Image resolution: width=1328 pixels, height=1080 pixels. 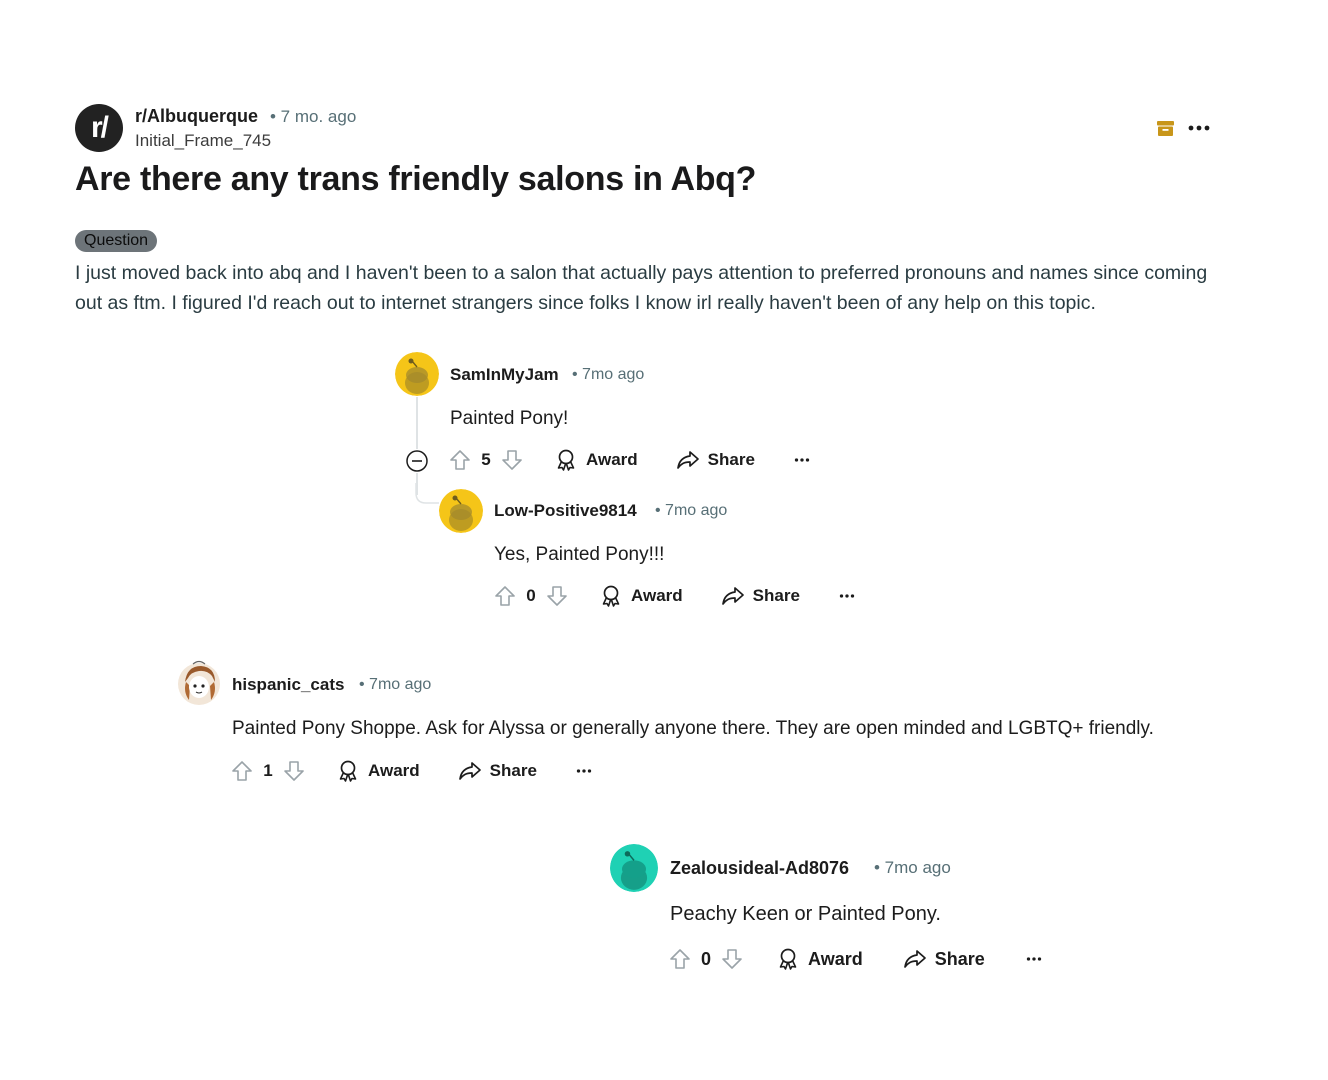 What do you see at coordinates (196, 116) in the screenshot?
I see `subreddit-name: r/Albuquerque` at bounding box center [196, 116].